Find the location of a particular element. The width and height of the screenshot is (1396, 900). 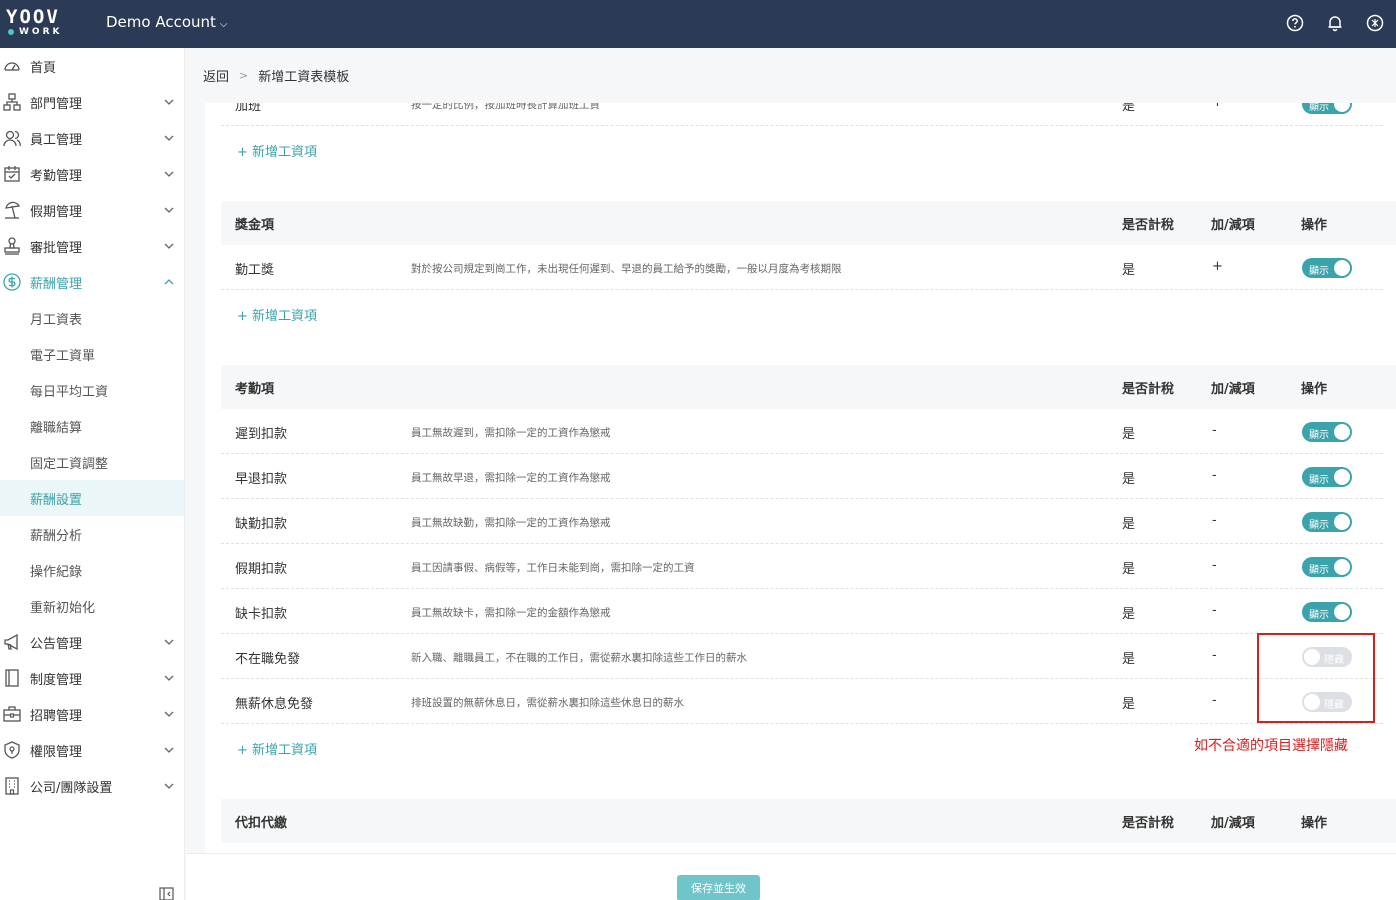

sidebar-subitem: 操作紀錄 is located at coordinates (92, 570).